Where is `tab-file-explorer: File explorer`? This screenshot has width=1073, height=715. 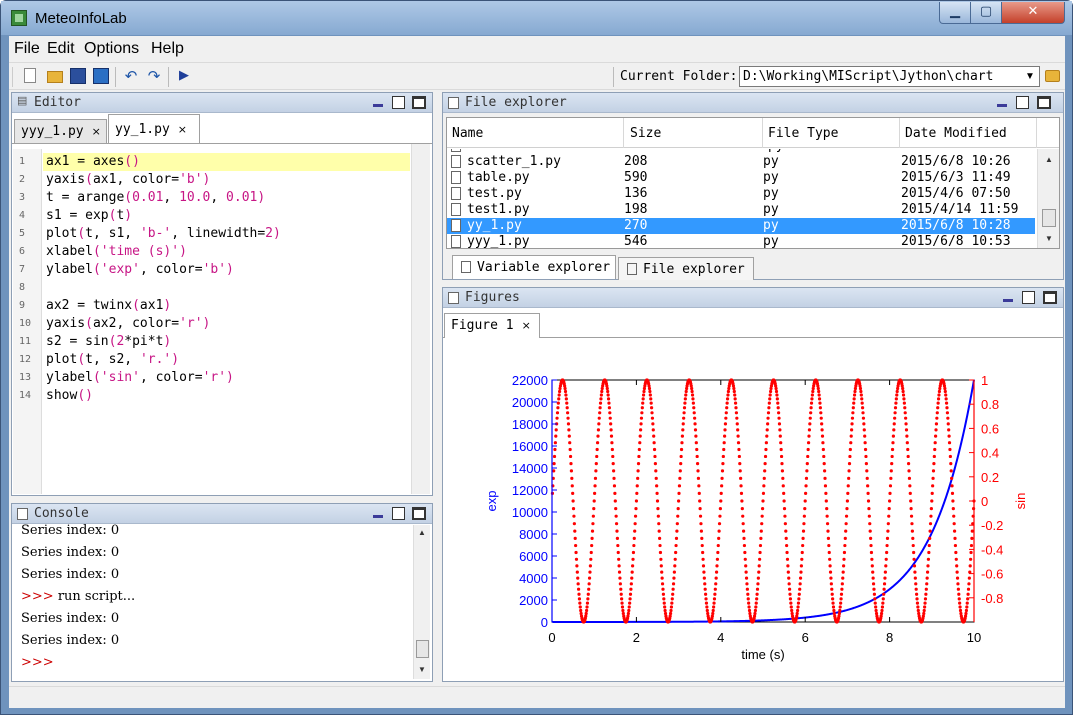
tab-file-explorer: File explorer is located at coordinates (686, 268).